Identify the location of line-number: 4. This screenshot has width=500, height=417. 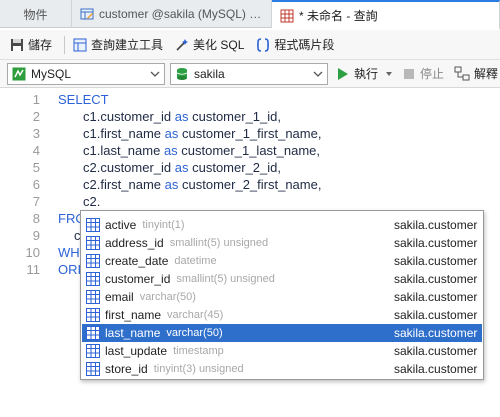
(36, 150).